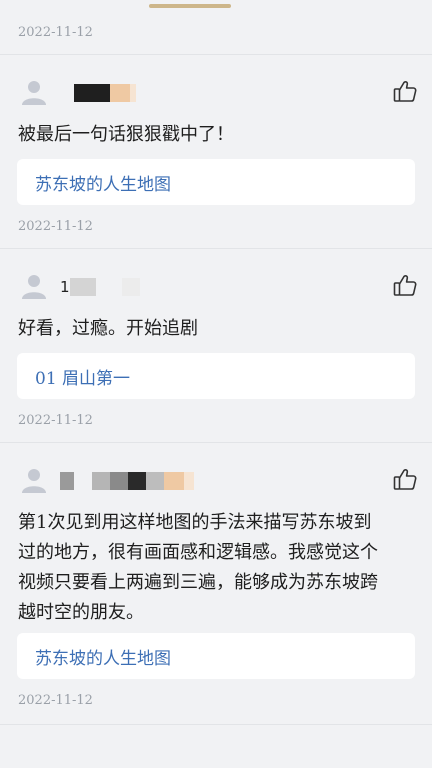  Describe the element at coordinates (198, 582) in the screenshot. I see `comment-text-line: 视频只要看上两遍到三遍，能够成为苏东坡跨` at that location.